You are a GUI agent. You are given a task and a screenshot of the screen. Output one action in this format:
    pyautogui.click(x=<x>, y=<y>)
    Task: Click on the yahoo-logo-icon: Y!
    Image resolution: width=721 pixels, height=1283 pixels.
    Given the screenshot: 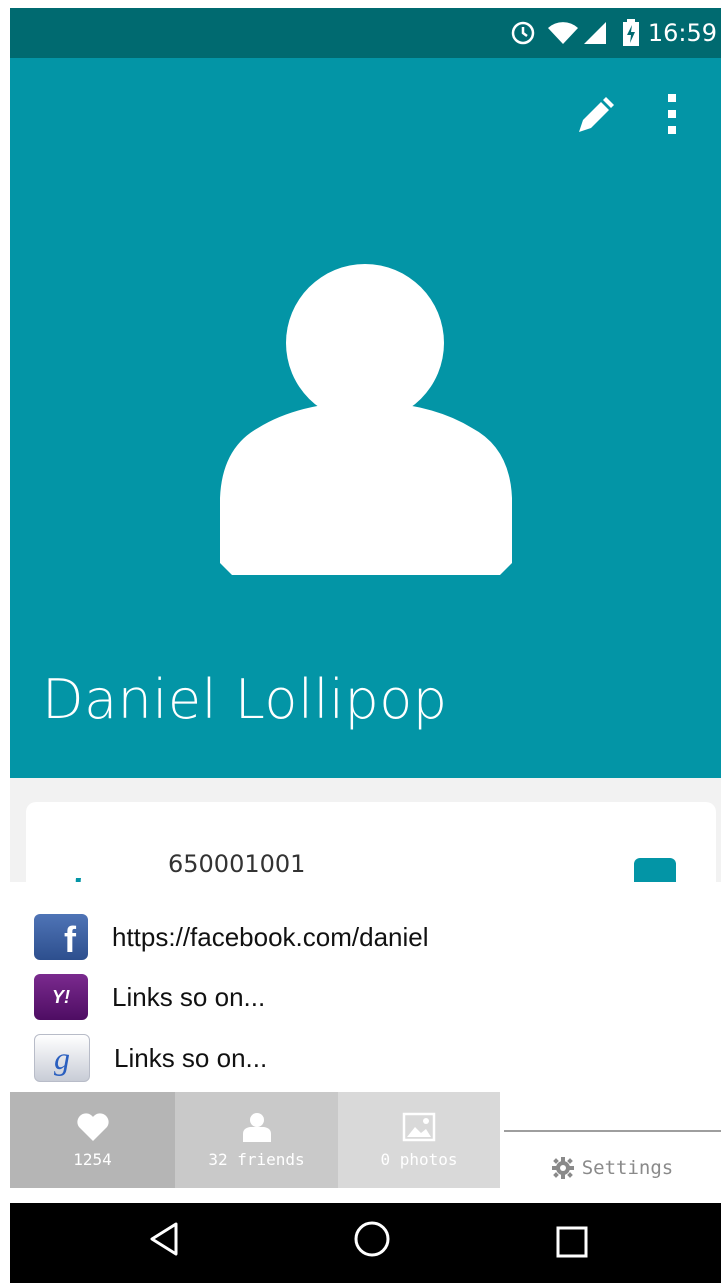 What is the action you would take?
    pyautogui.click(x=61, y=997)
    